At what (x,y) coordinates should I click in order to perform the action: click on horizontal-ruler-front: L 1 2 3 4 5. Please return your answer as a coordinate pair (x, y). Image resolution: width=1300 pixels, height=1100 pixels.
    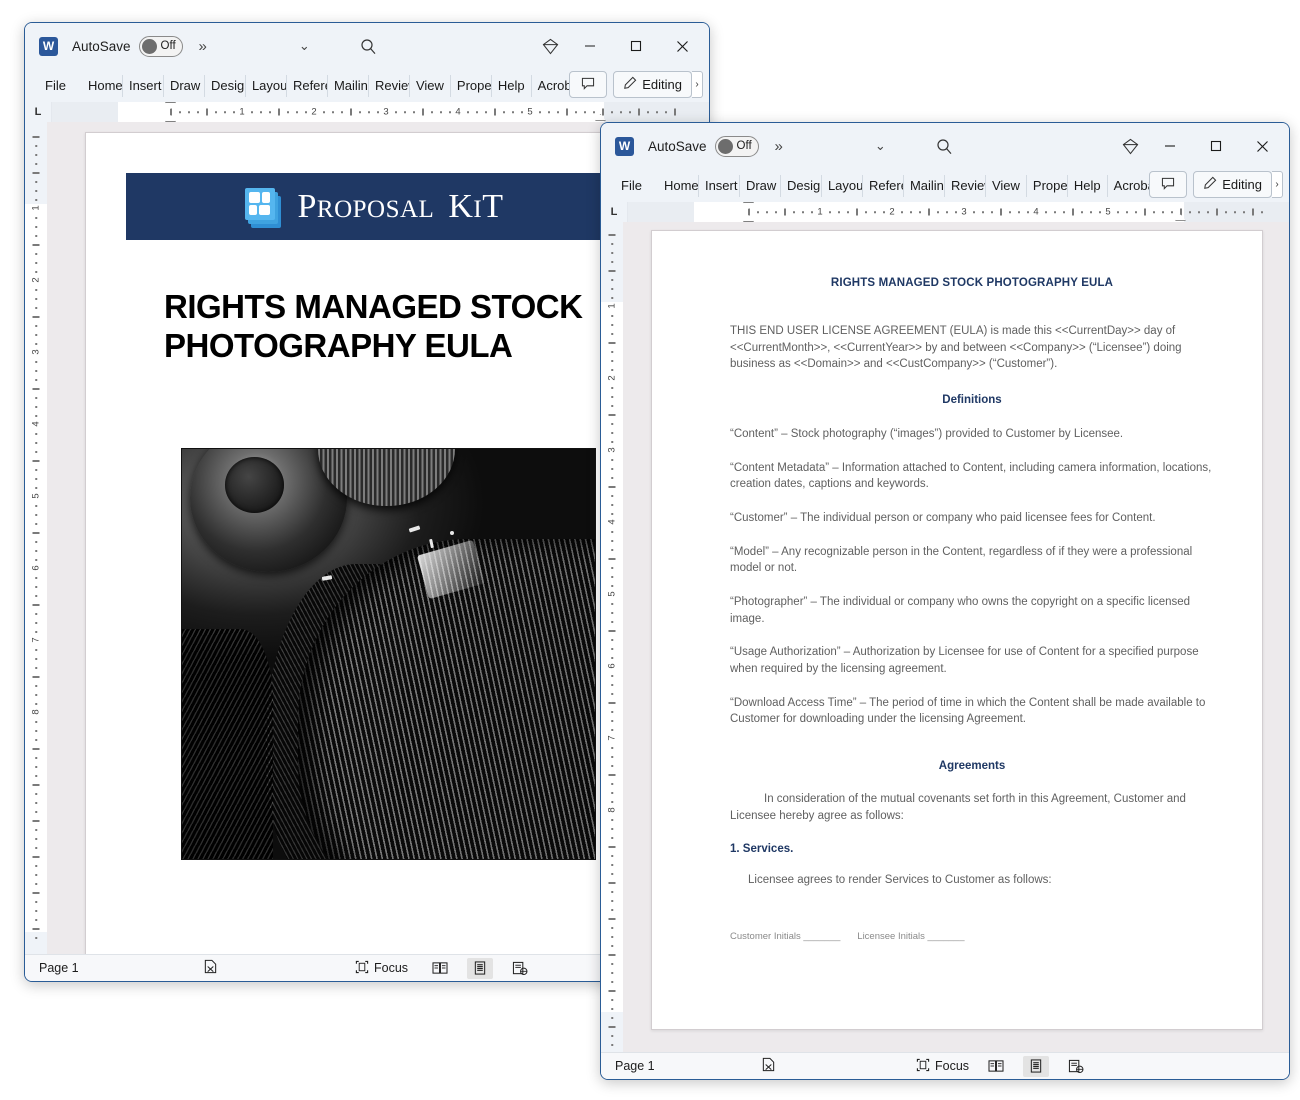
    Looking at the image, I should click on (945, 212).